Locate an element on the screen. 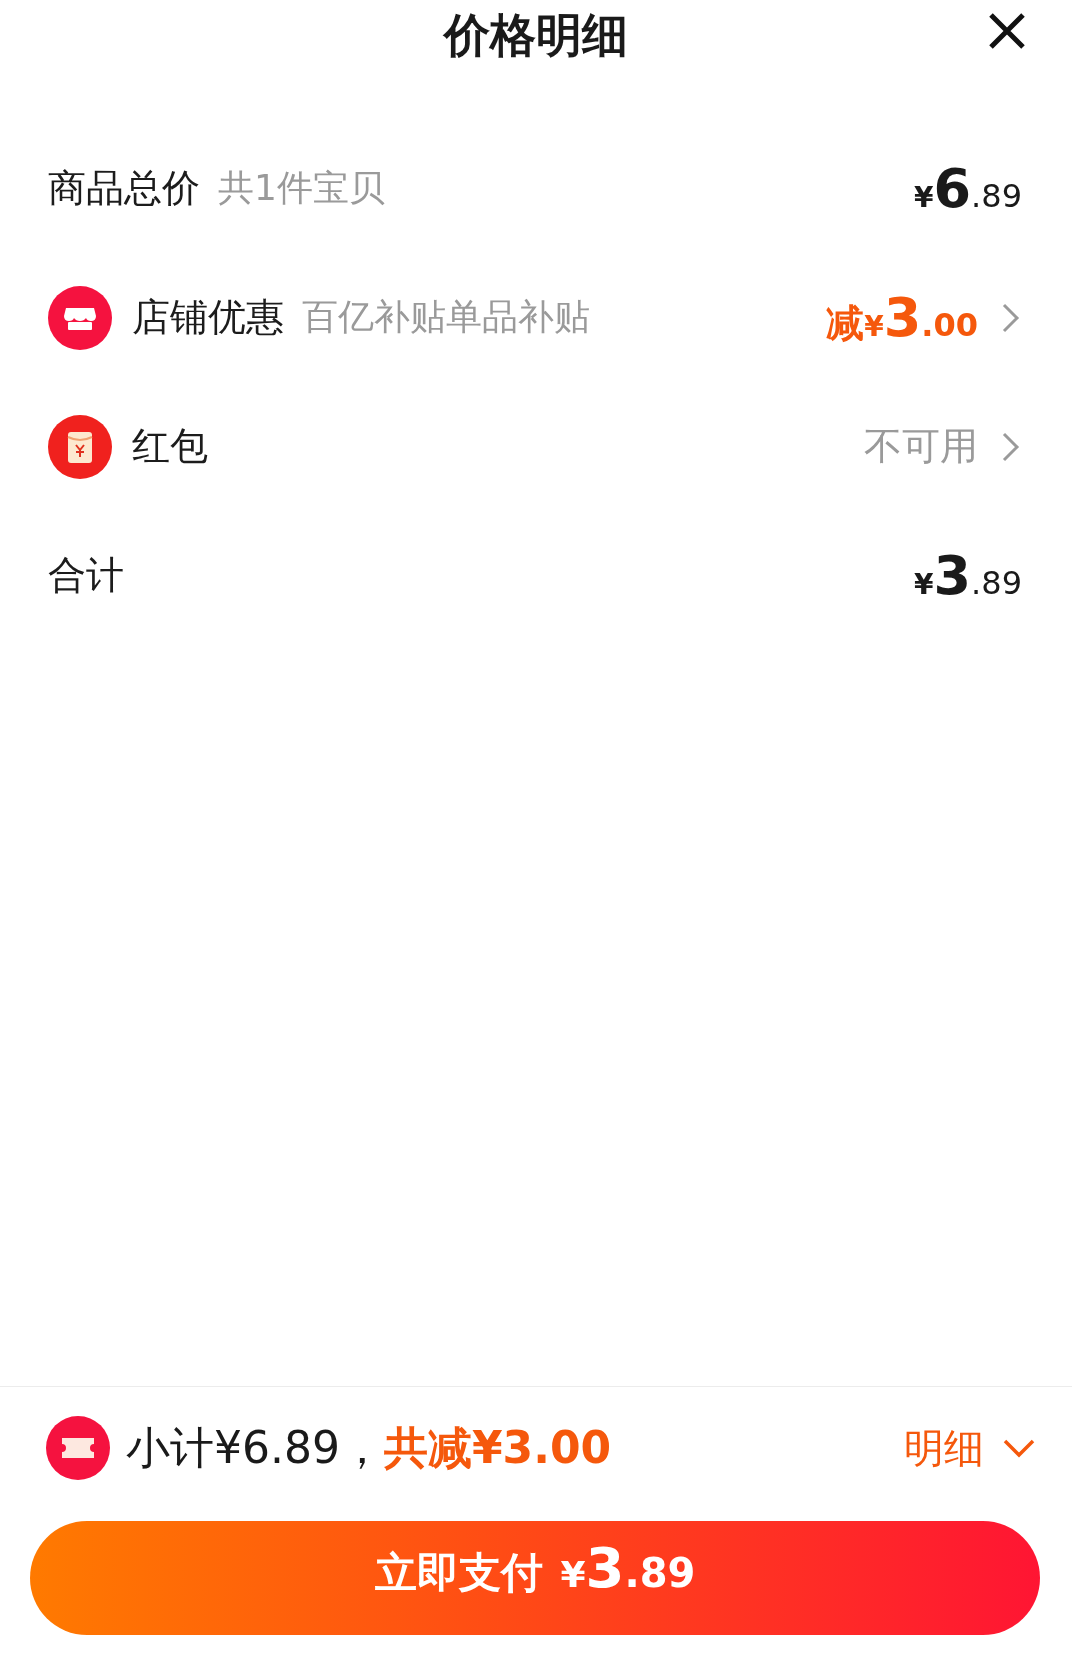 Image resolution: width=1072 pixels, height=1677 pixels. row-note: 共1件宝贝 is located at coordinates (301, 188).